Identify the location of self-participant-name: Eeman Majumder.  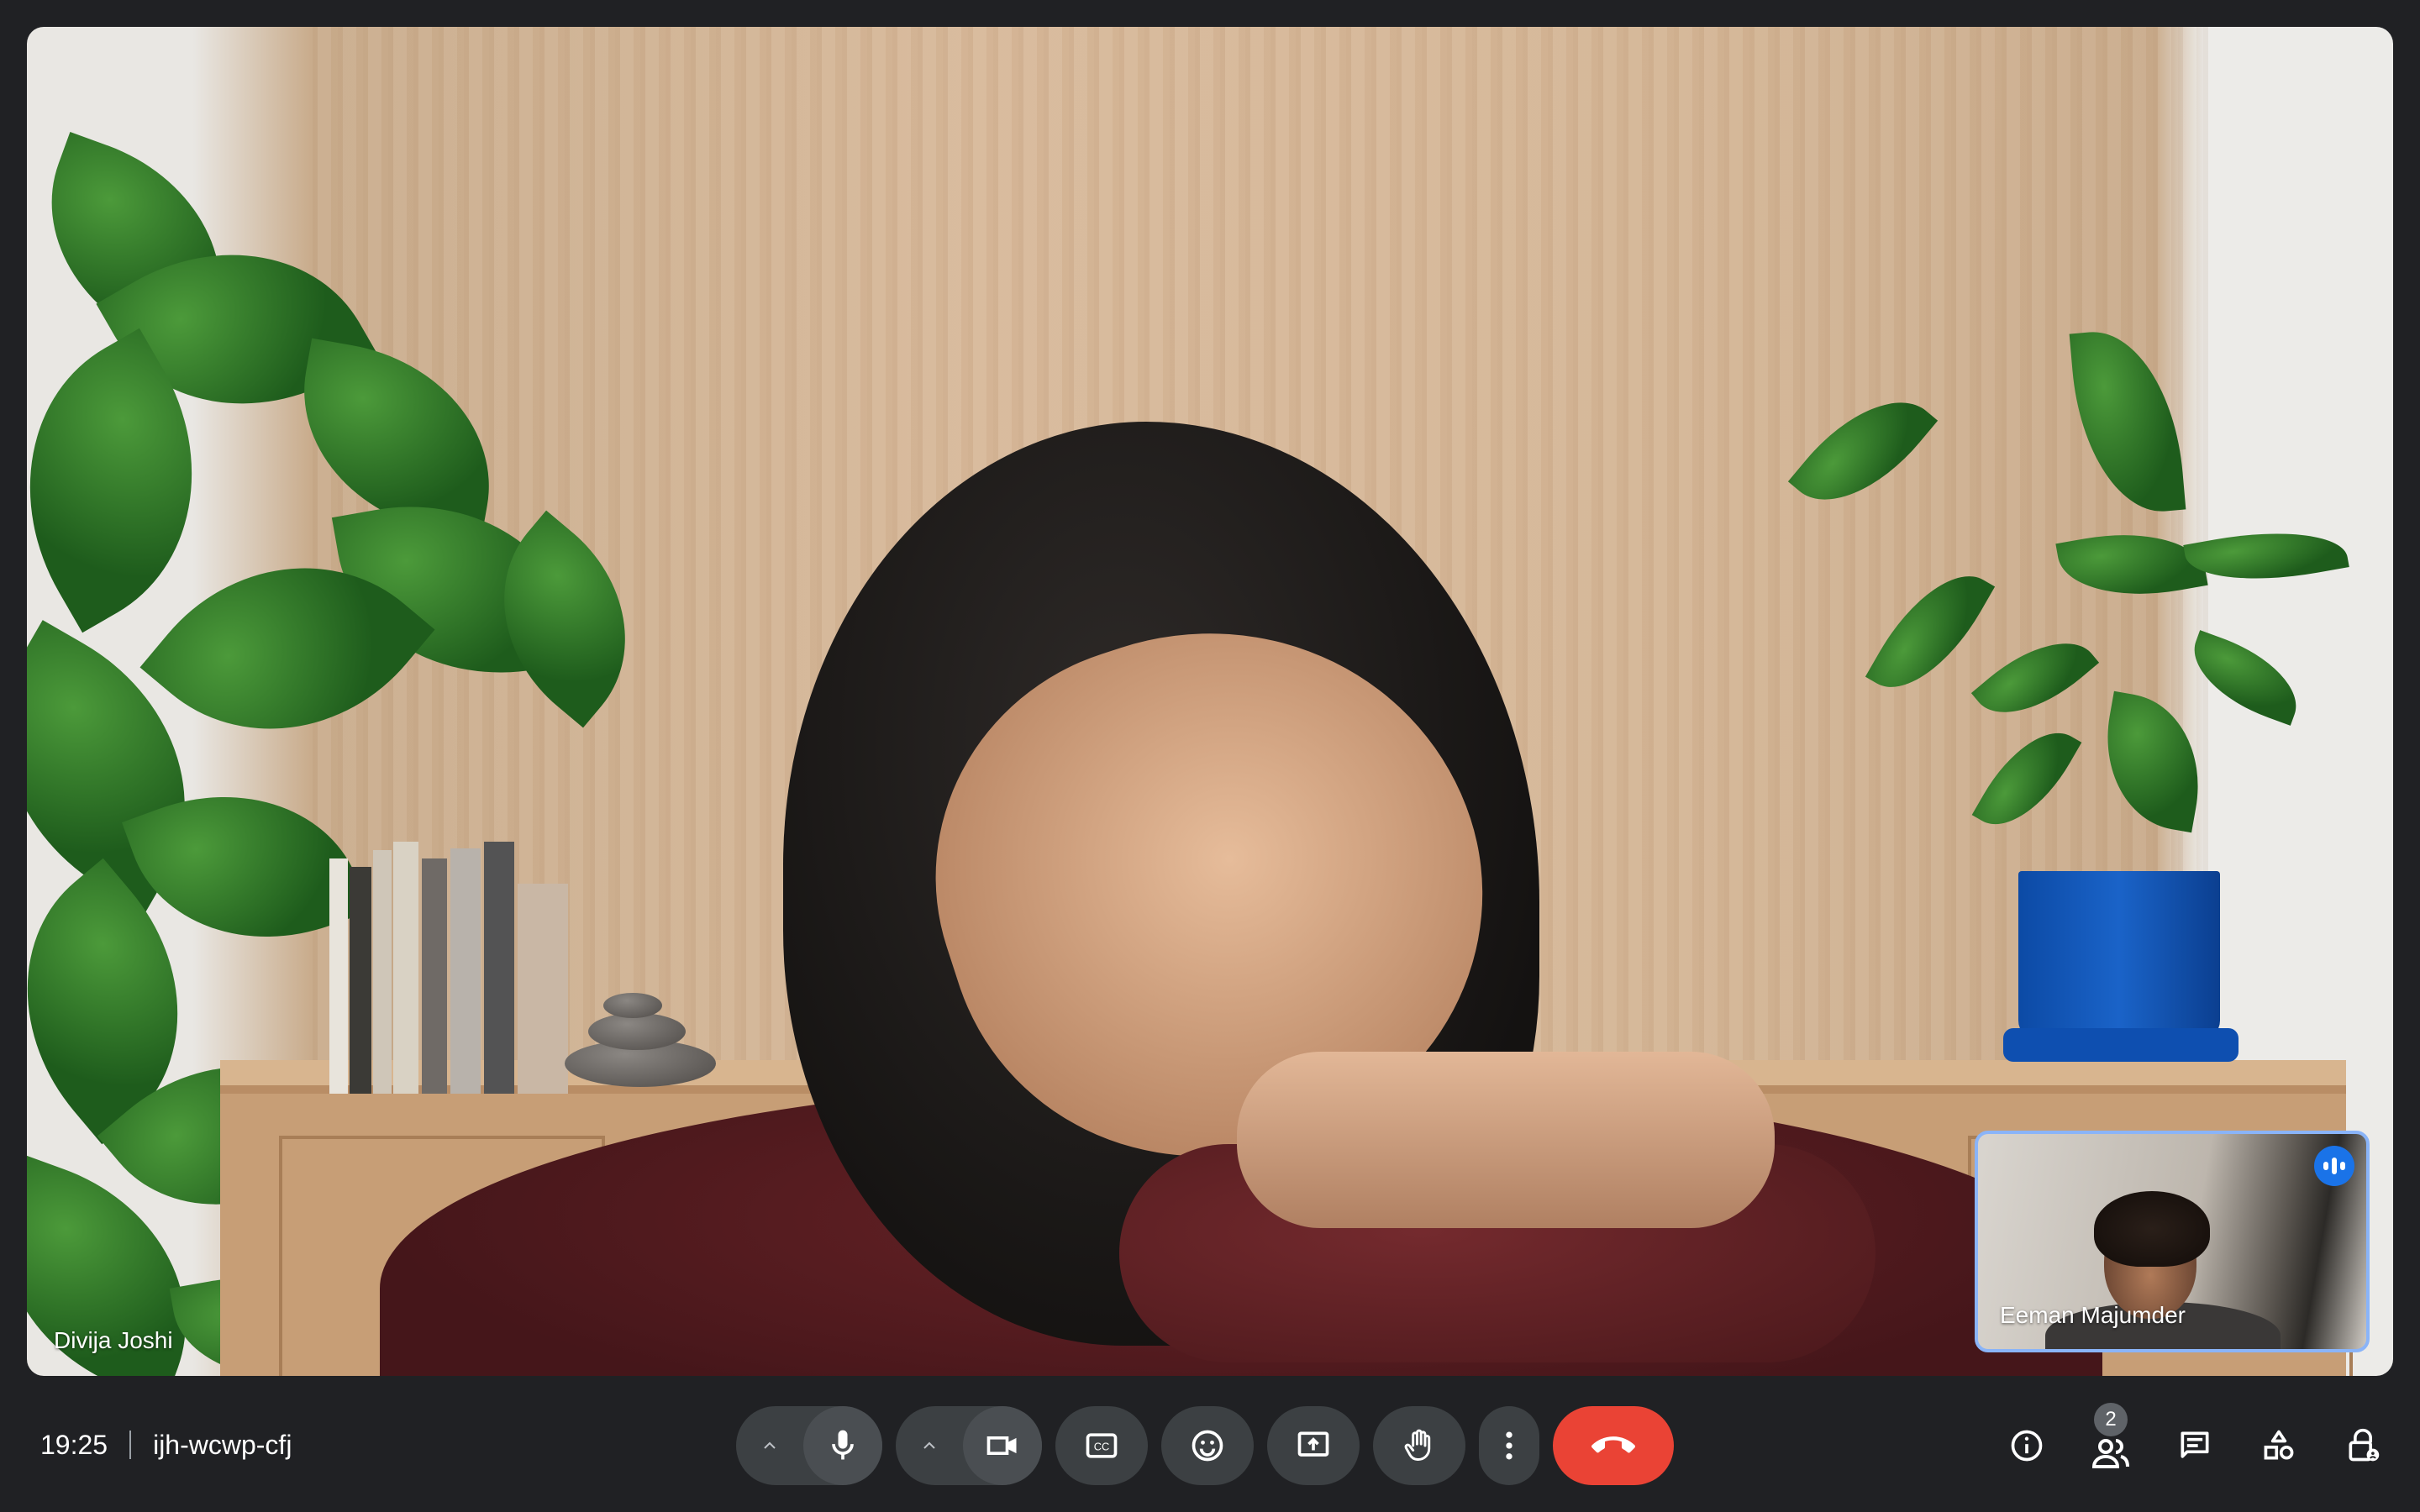
(2093, 1315).